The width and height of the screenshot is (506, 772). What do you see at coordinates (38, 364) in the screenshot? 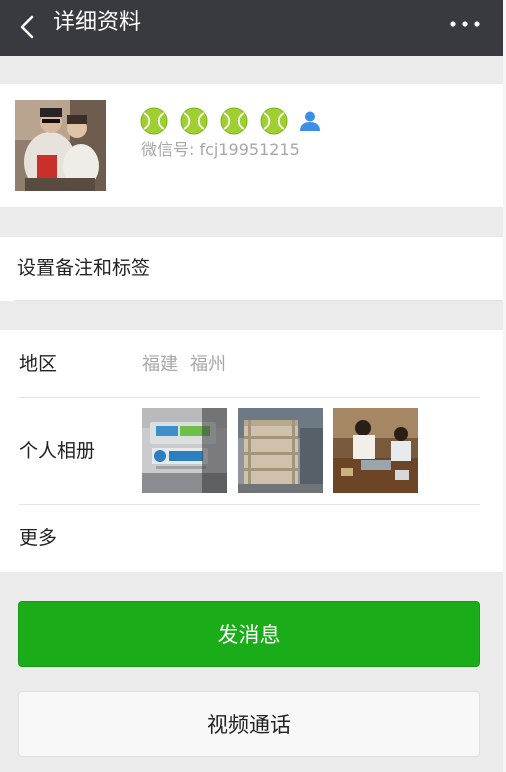
I see `region-label: 地区` at bounding box center [38, 364].